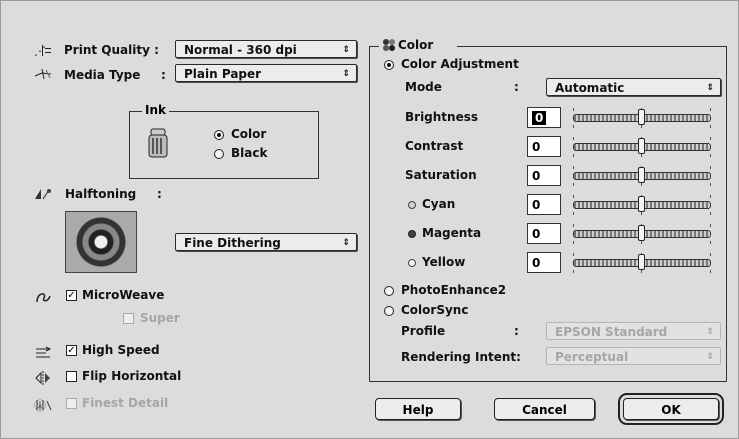 This screenshot has width=739, height=439. Describe the element at coordinates (71, 295) in the screenshot. I see `microweave-checkbox: ✓` at that location.